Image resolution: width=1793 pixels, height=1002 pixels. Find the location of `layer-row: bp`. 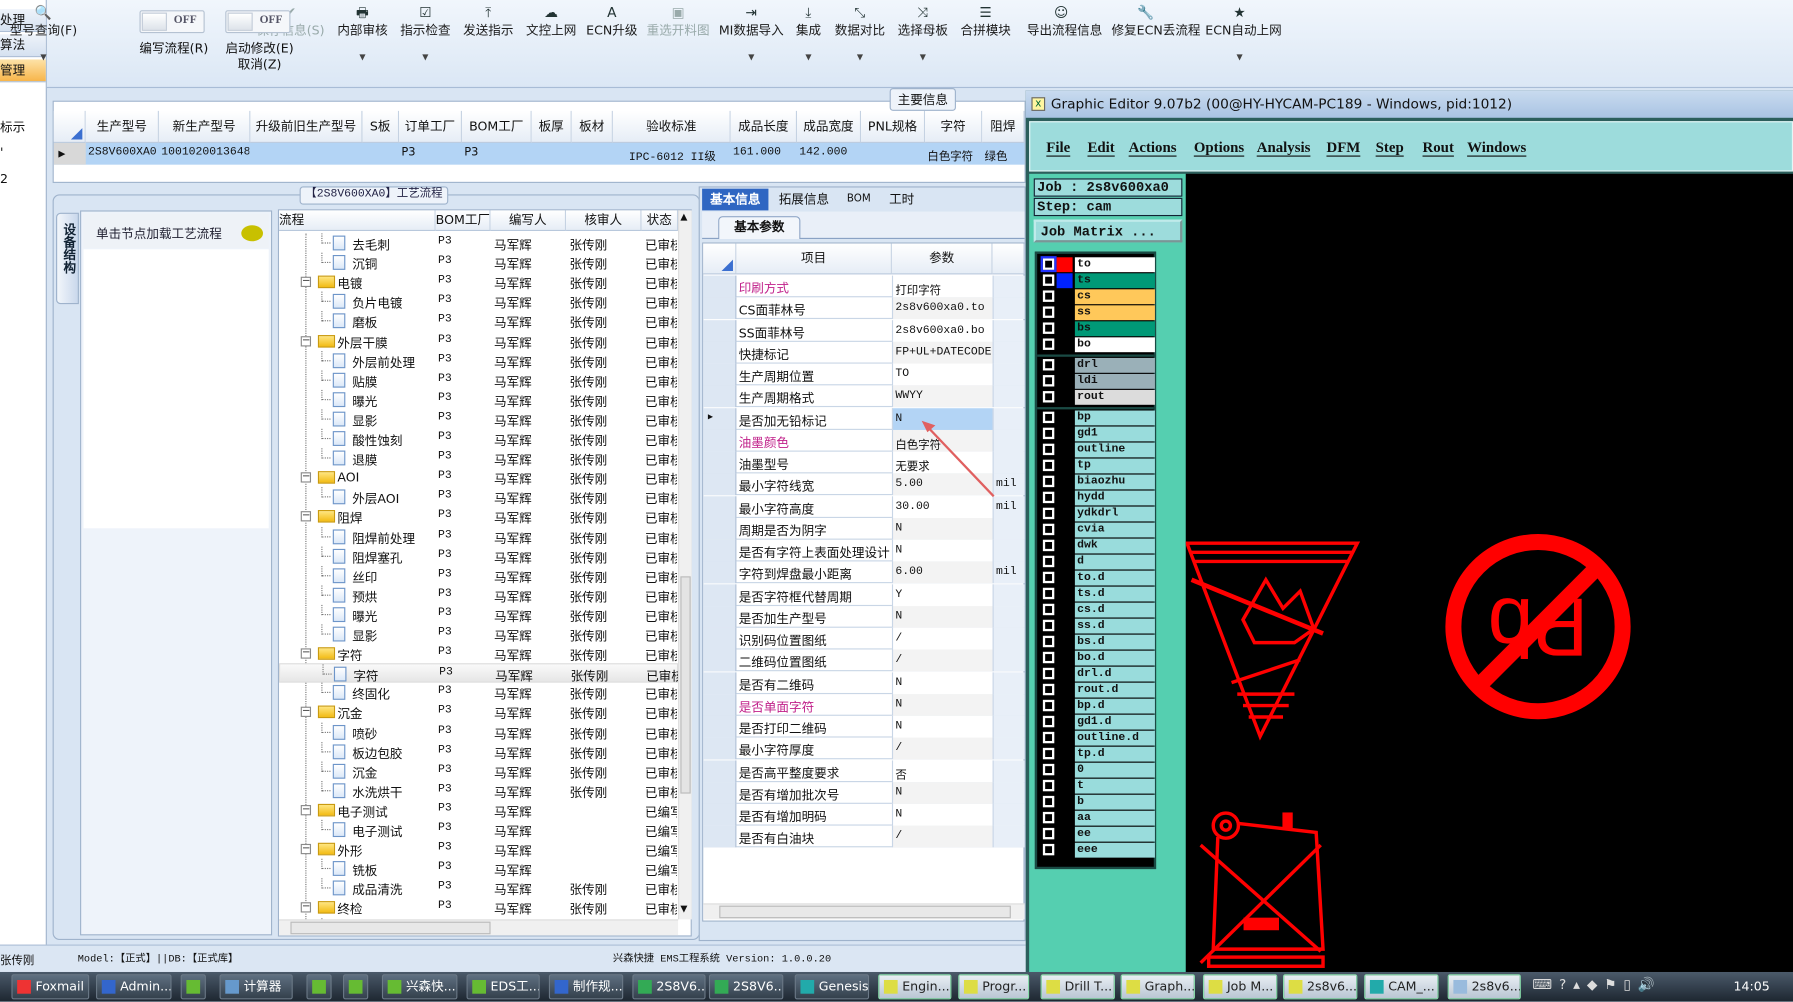

layer-row: bp is located at coordinates (1098, 418).